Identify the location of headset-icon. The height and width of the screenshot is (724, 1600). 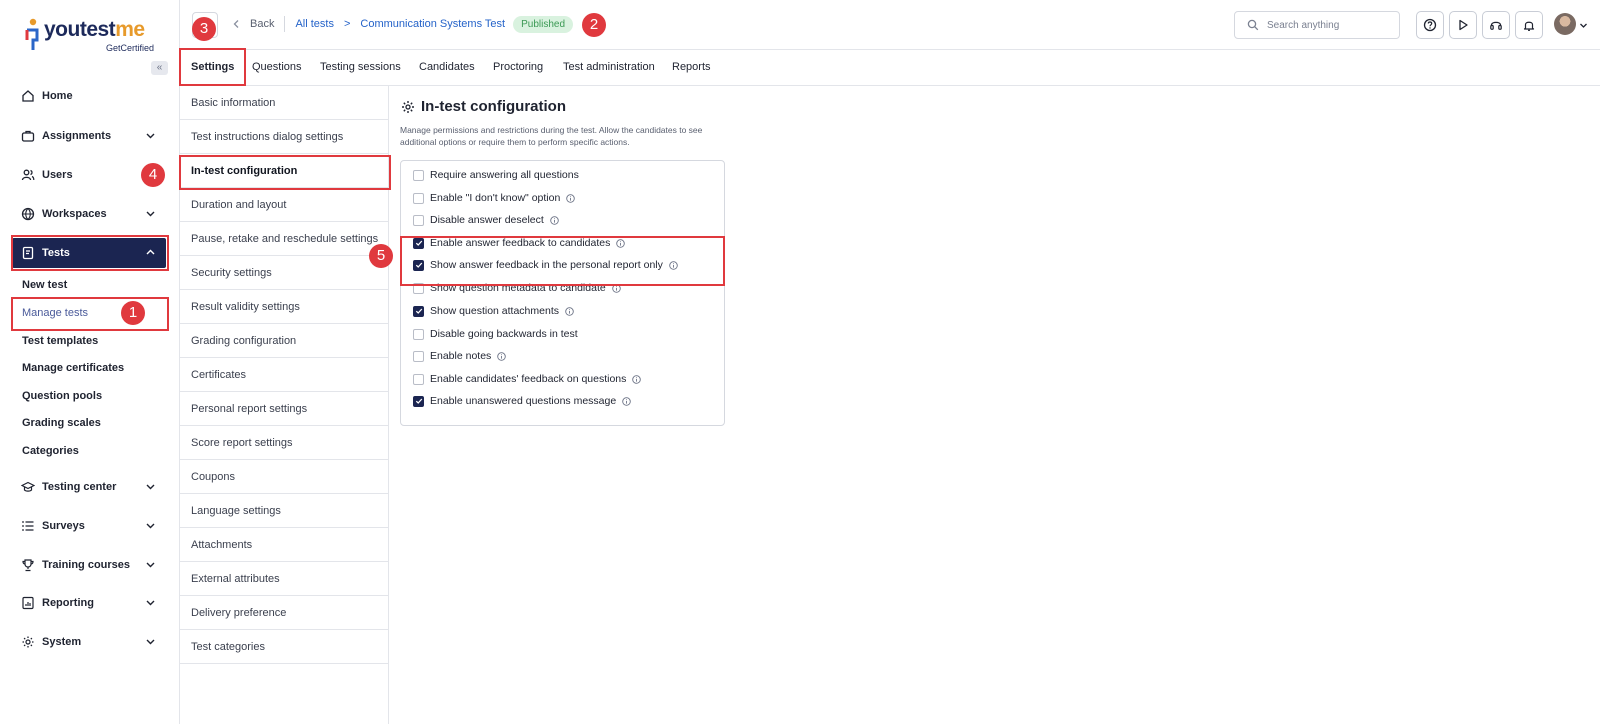
(1496, 25).